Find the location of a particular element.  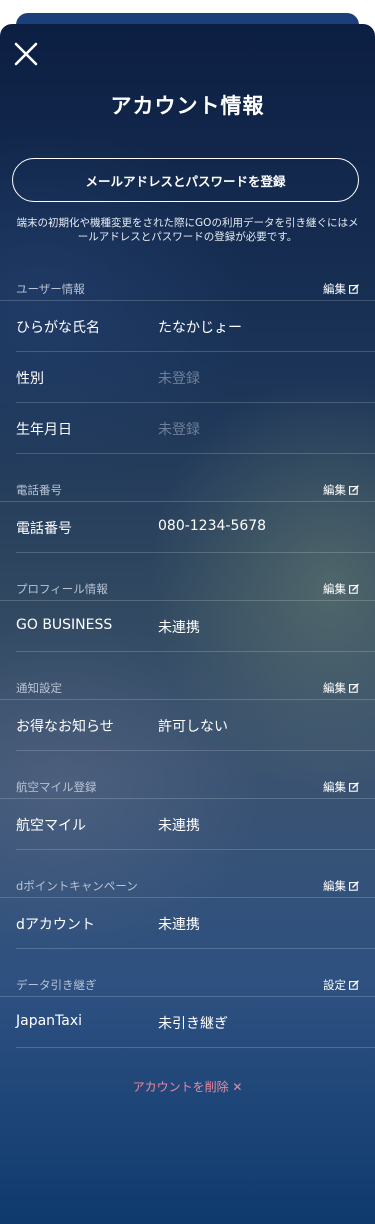

section-label: データ引き継ぎ is located at coordinates (56, 985).